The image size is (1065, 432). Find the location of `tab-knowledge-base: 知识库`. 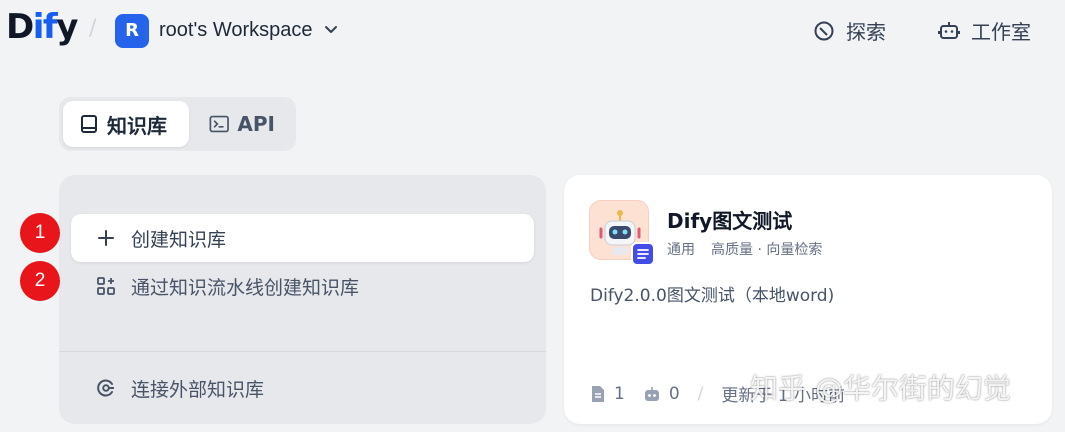

tab-knowledge-base: 知识库 is located at coordinates (126, 124).